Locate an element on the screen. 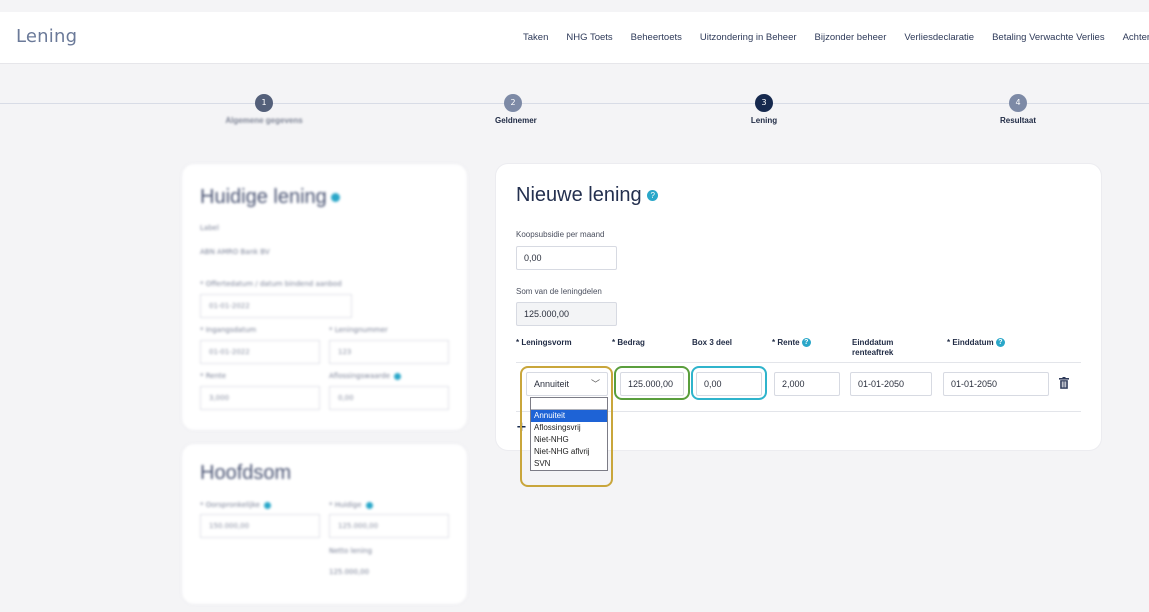 The height and width of the screenshot is (612, 1149). app-title: Lening is located at coordinates (47, 36).